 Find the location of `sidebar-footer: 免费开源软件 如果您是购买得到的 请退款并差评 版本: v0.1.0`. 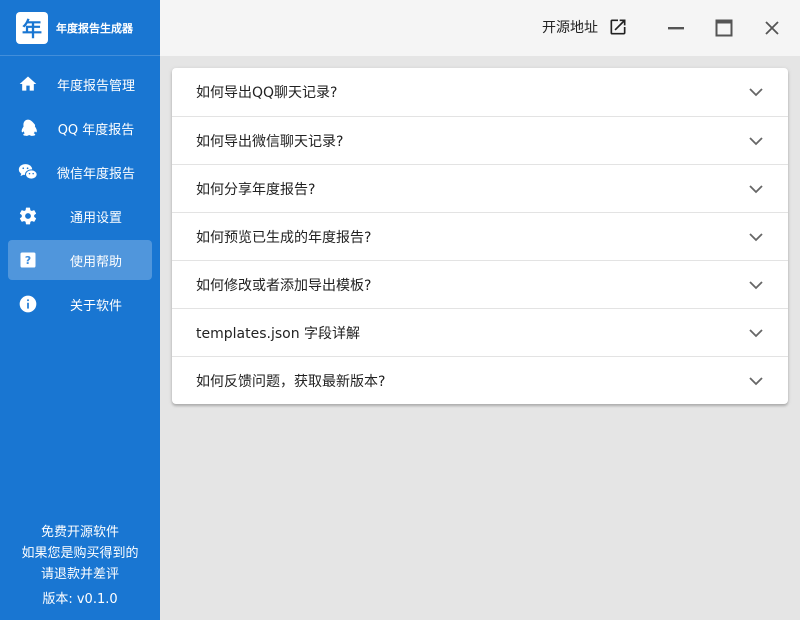

sidebar-footer: 免费开源软件 如果您是购买得到的 请退款并差评 版本: v0.1.0 is located at coordinates (80, 566).